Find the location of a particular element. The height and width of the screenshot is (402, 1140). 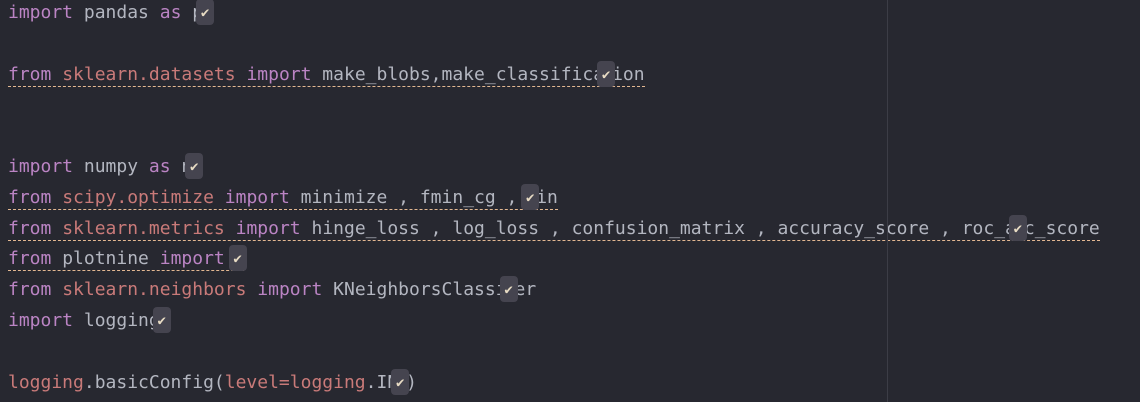

code-line-content: import pandas as p✔ is located at coordinates (111, 12).